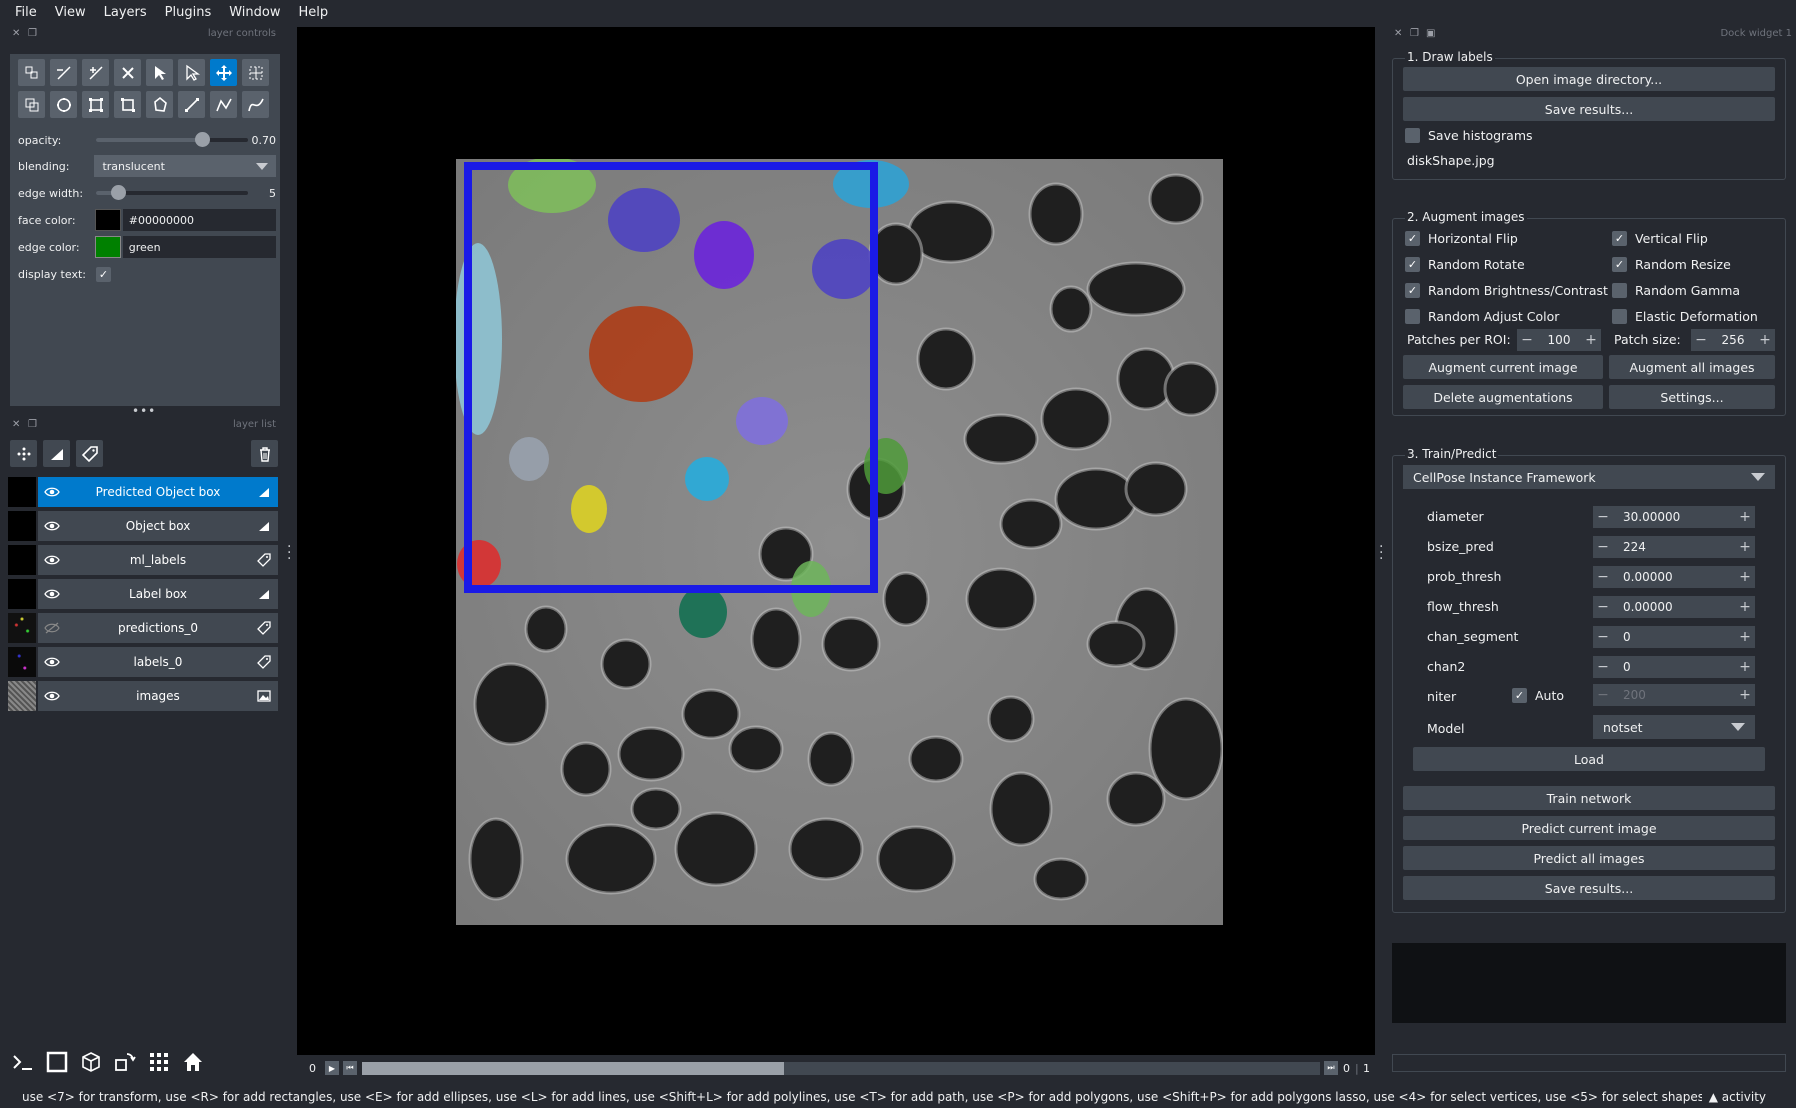  I want to click on layer-item: Label box, so click(158, 594).